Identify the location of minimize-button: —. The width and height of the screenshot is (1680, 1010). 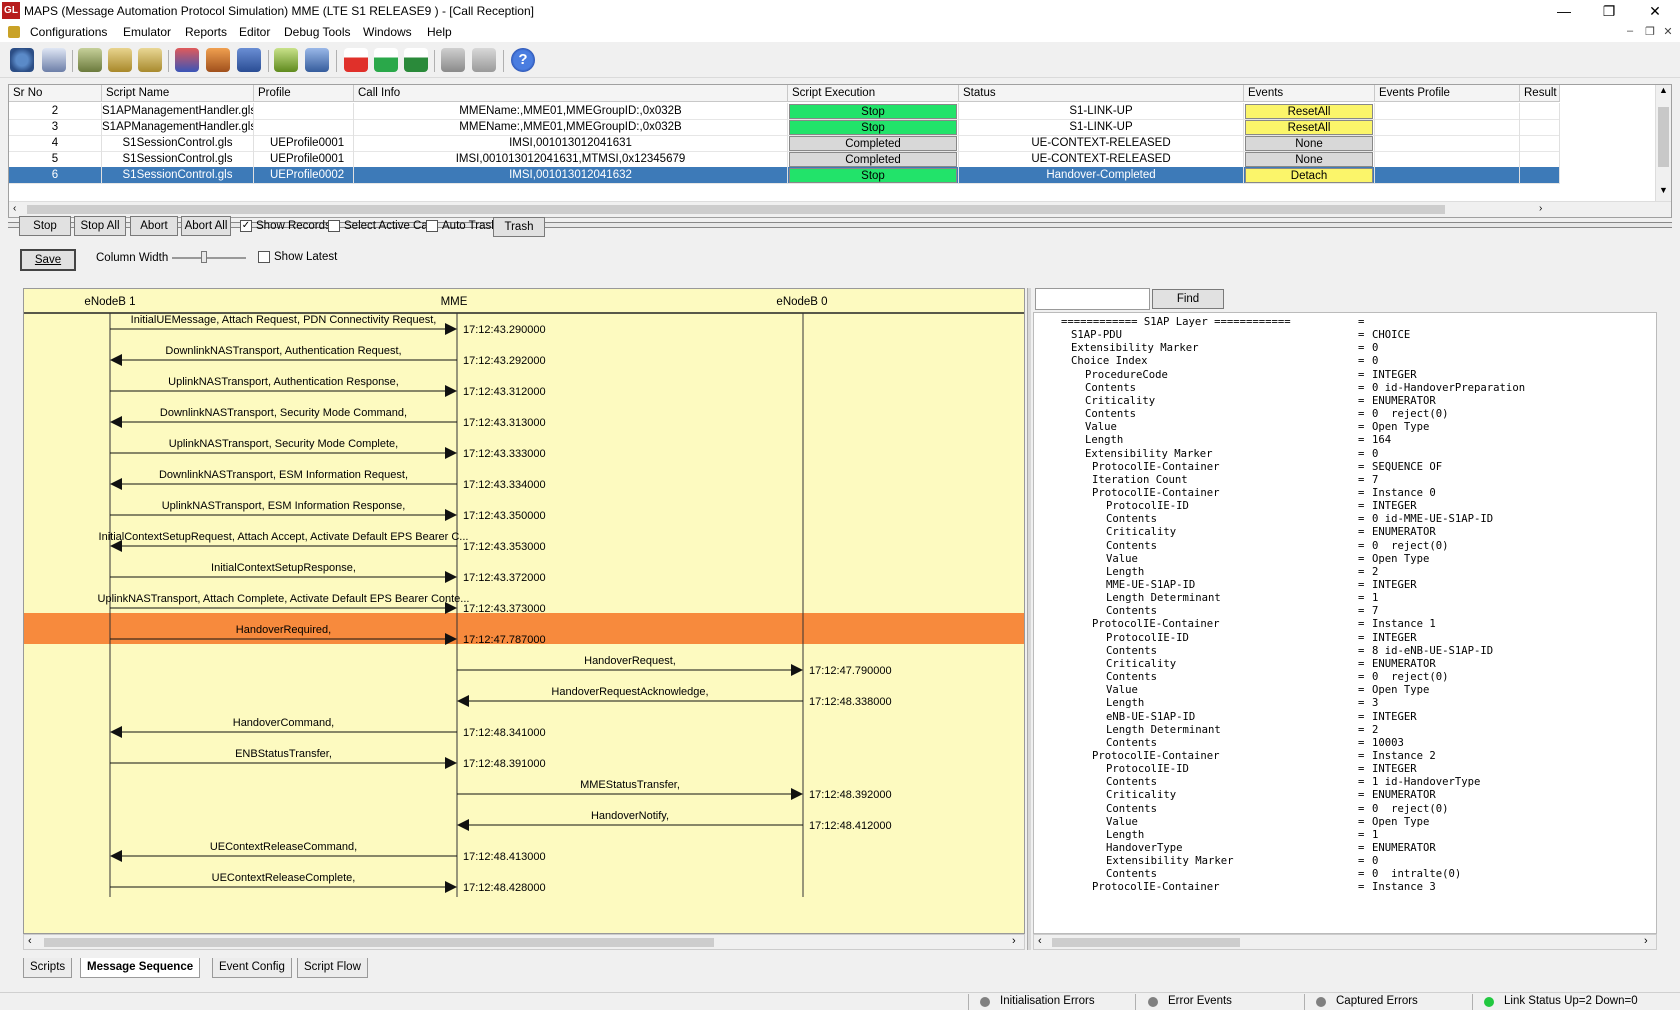
(1564, 11).